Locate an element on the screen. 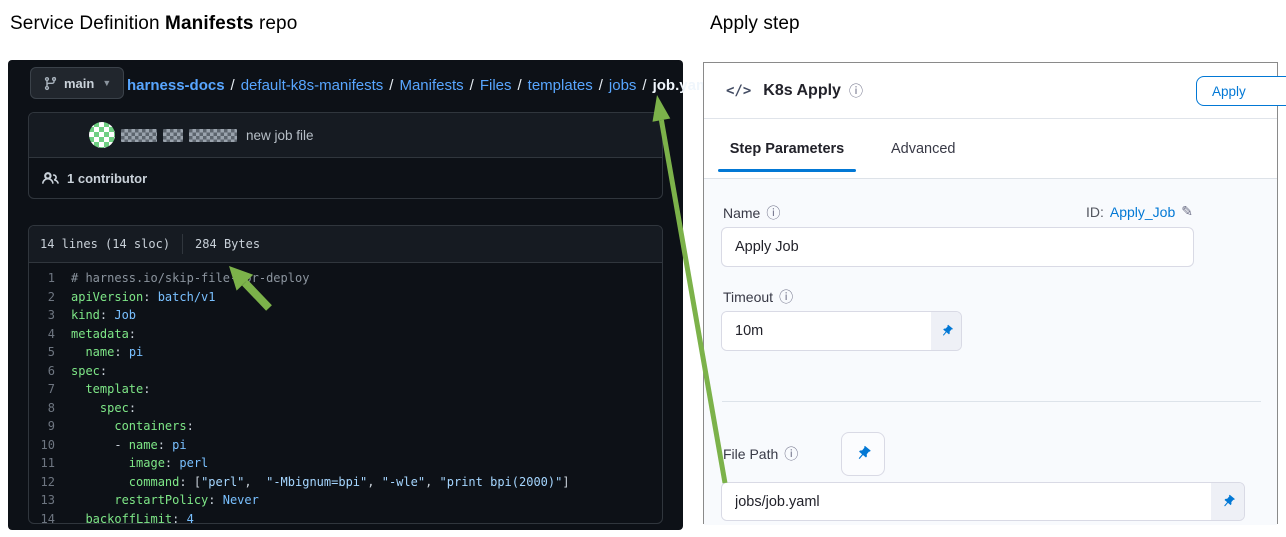 Image resolution: width=1286 pixels, height=537 pixels. latest-commit-row: new job file is located at coordinates (345, 135).